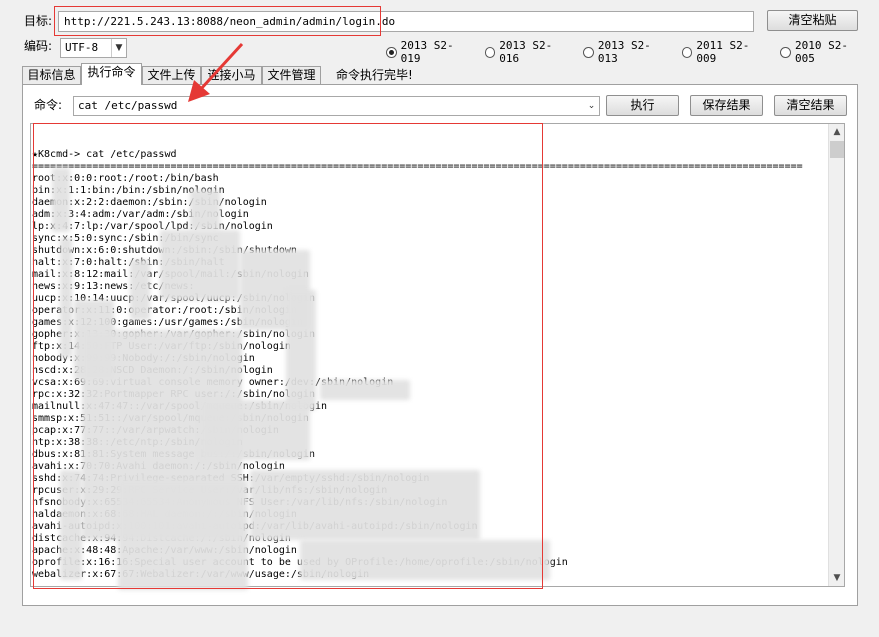  What do you see at coordinates (291, 75) in the screenshot?
I see `tab-file-manager: 文件管理` at bounding box center [291, 75].